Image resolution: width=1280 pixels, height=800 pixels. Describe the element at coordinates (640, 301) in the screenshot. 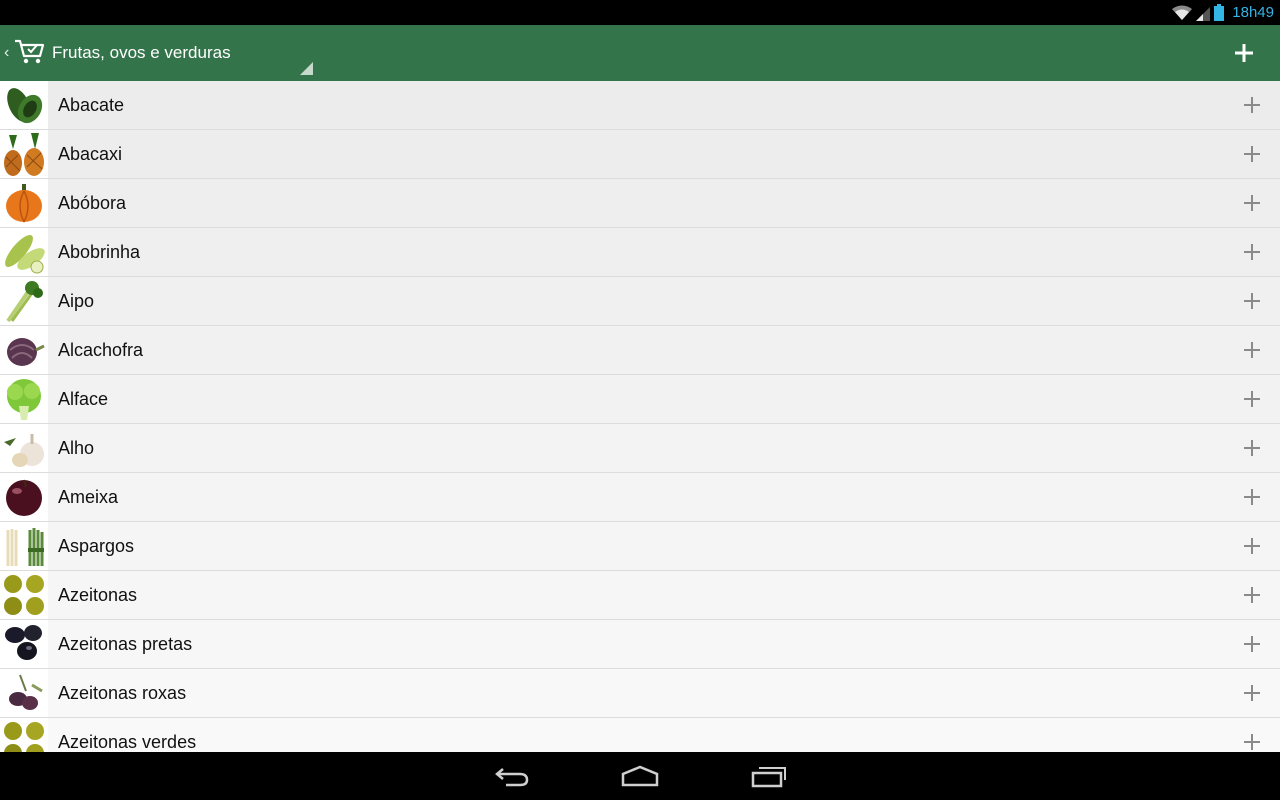

I see `list-item: Aipo` at that location.